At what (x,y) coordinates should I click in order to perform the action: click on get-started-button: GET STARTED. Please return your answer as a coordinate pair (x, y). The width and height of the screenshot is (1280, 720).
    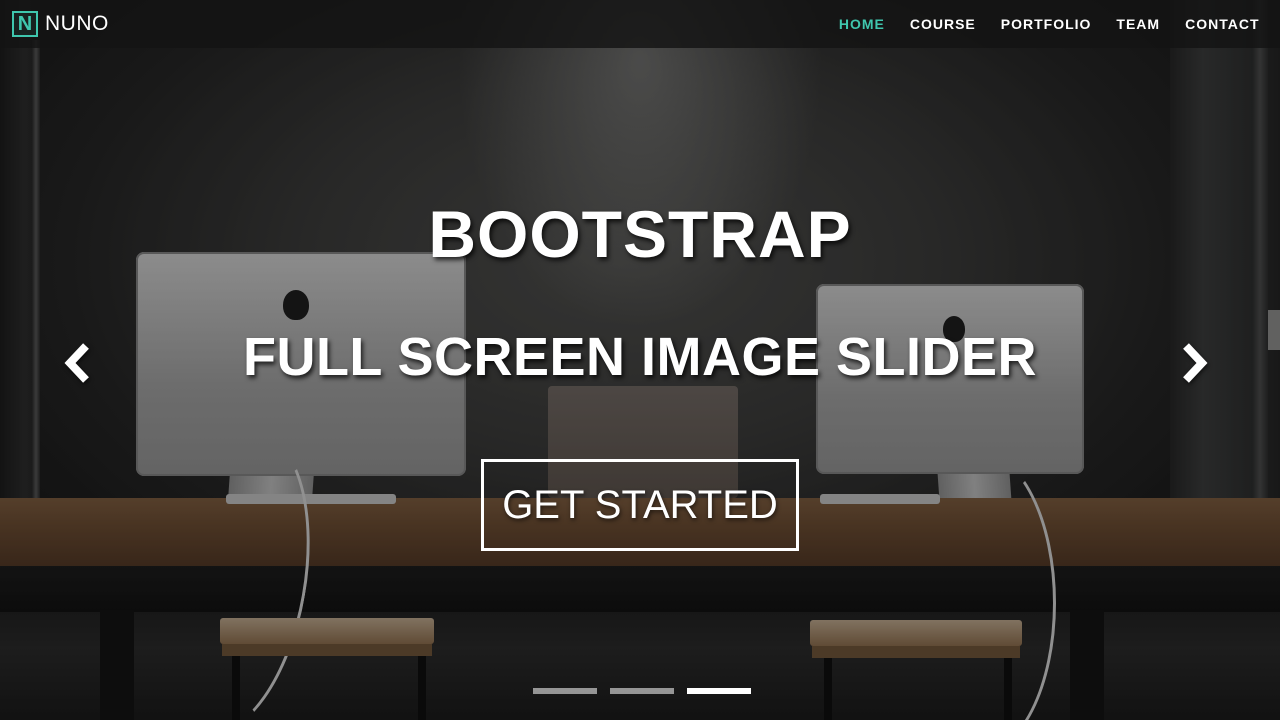
    Looking at the image, I should click on (640, 505).